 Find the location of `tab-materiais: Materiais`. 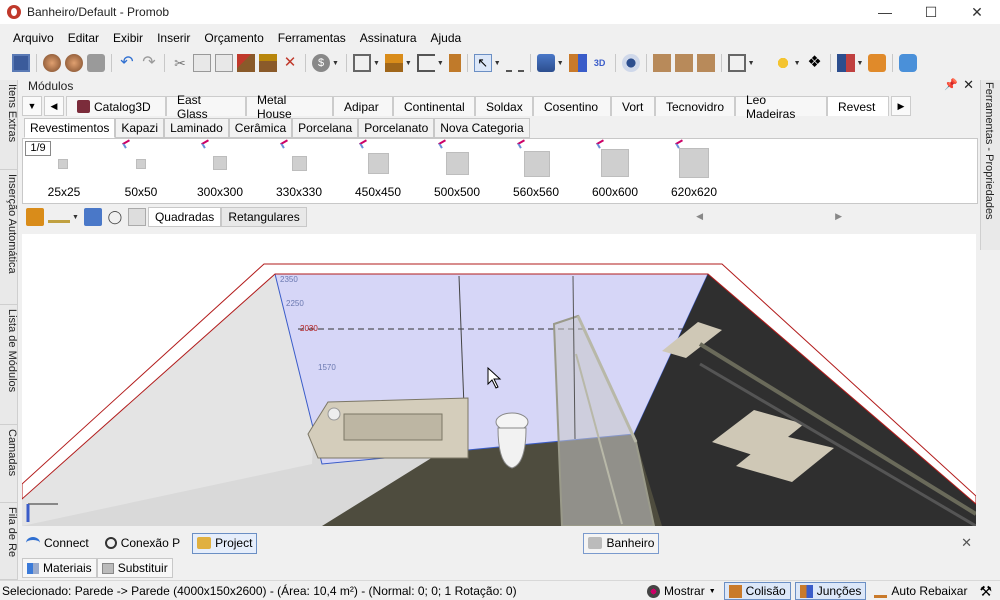

tab-materiais: Materiais is located at coordinates (59, 568).